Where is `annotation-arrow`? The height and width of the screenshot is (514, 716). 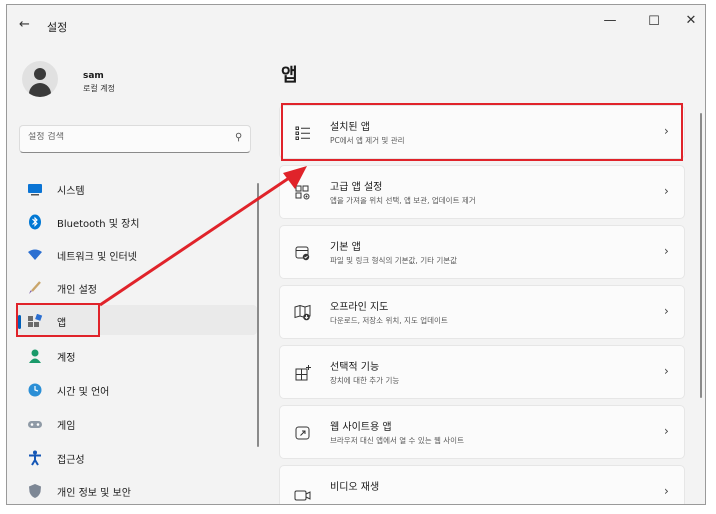
annotation-arrow is located at coordinates (203, 236).